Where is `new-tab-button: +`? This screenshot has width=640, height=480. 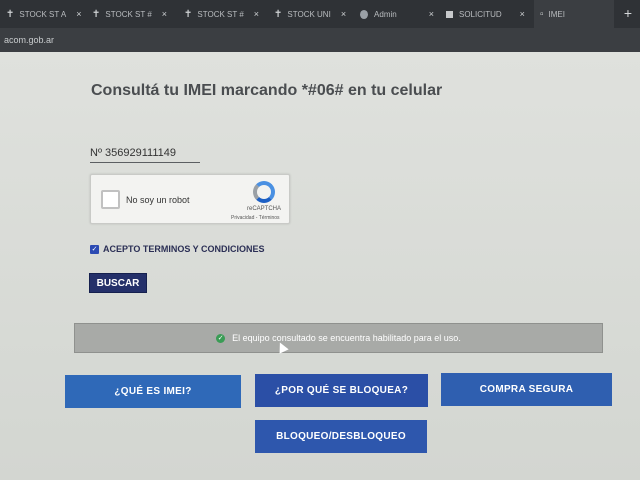
new-tab-button: + is located at coordinates (628, 13).